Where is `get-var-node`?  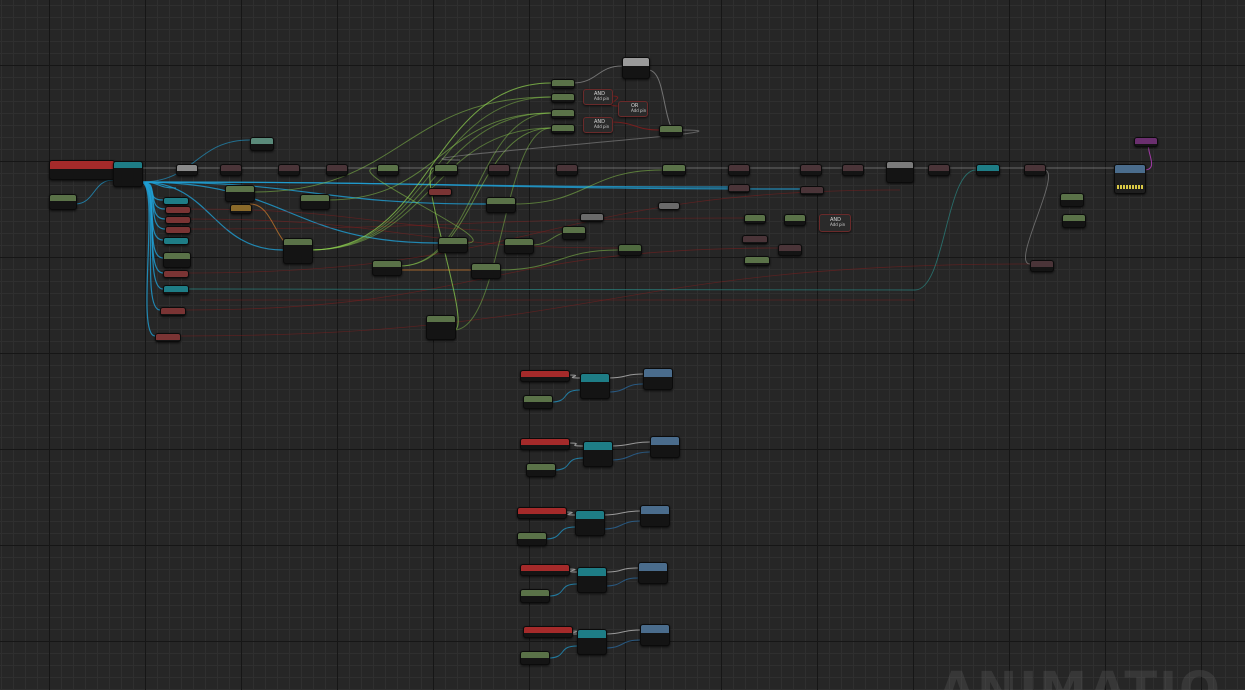 get-var-node is located at coordinates (63, 202).